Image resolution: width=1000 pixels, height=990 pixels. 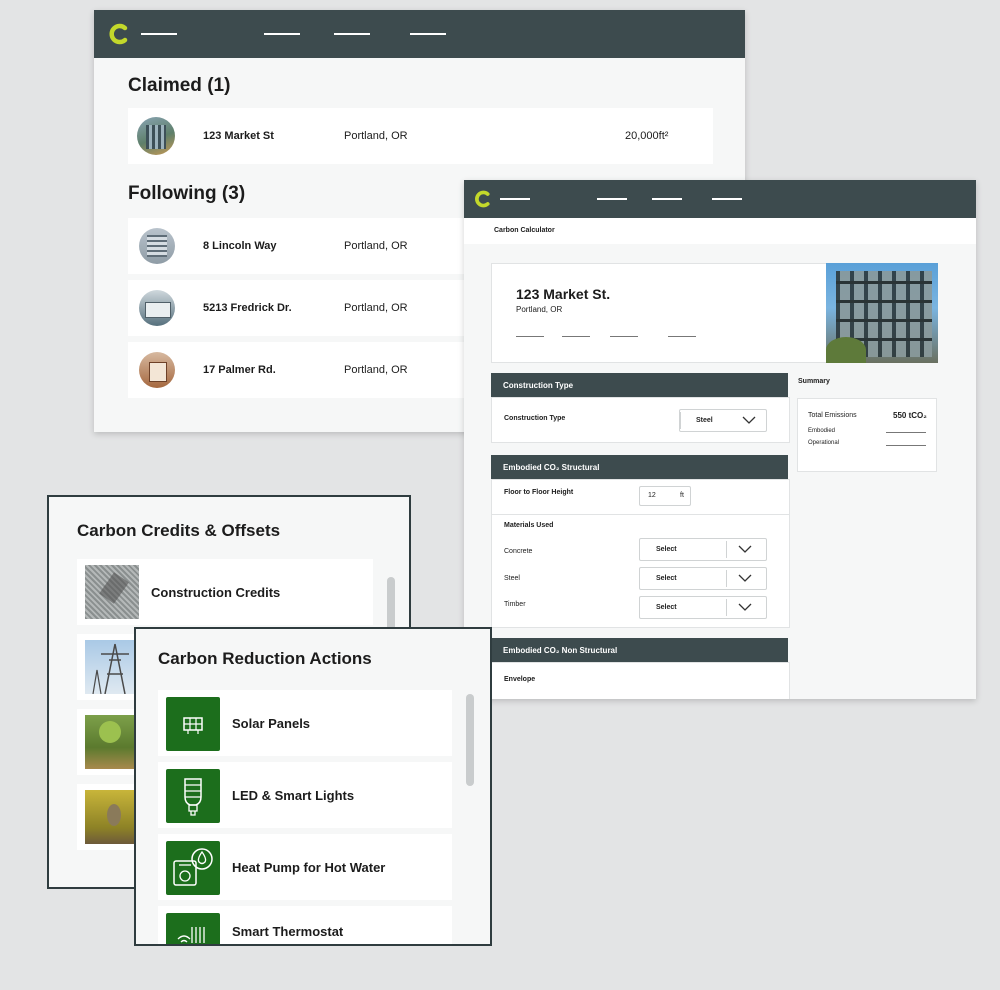 What do you see at coordinates (822, 431) in the screenshot?
I see `embodied-label: Embodied` at bounding box center [822, 431].